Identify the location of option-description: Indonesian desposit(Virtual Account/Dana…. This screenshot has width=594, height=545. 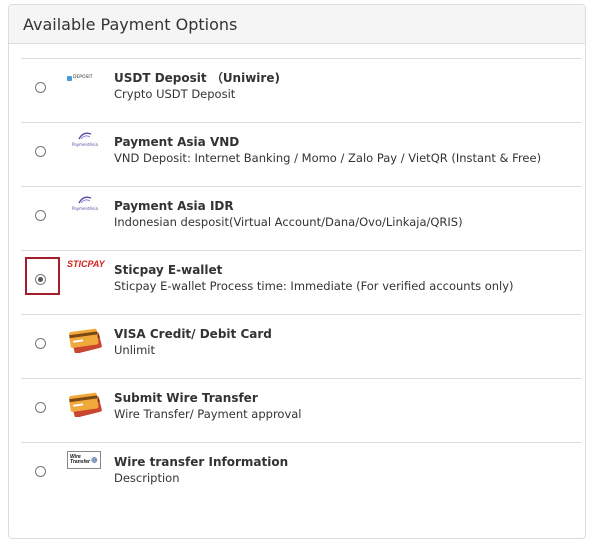
(288, 222).